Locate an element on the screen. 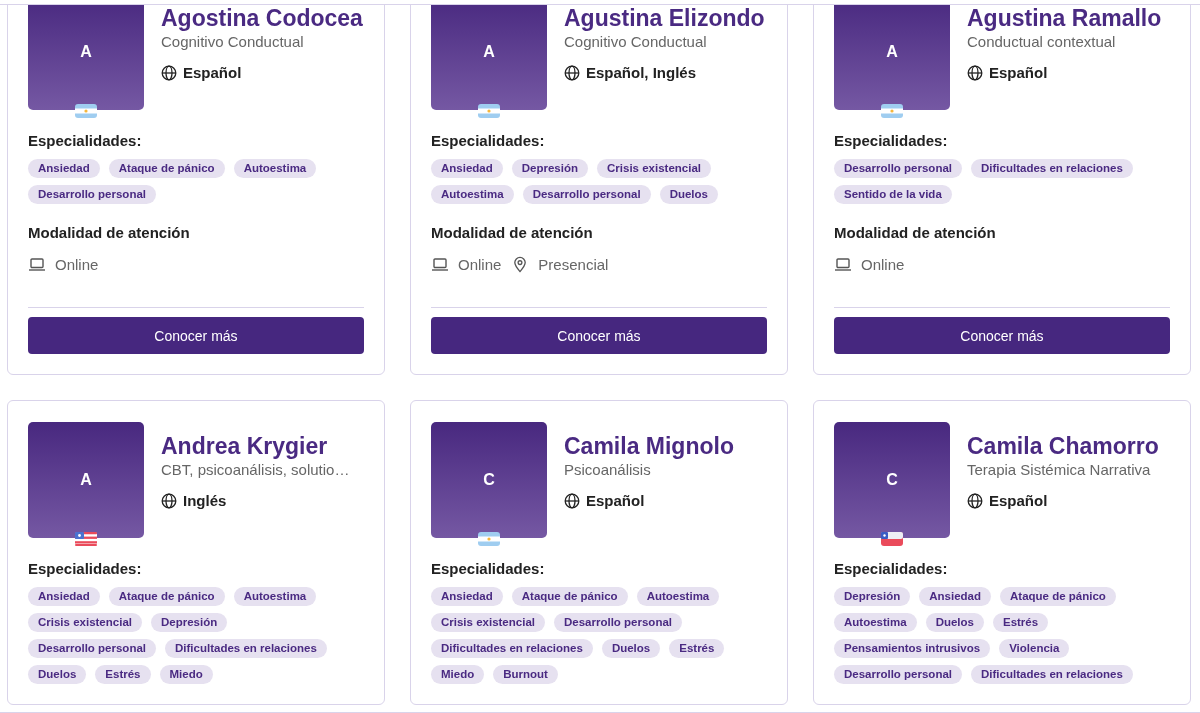  therapy-approach: Conductual contextual is located at coordinates (1042, 42).